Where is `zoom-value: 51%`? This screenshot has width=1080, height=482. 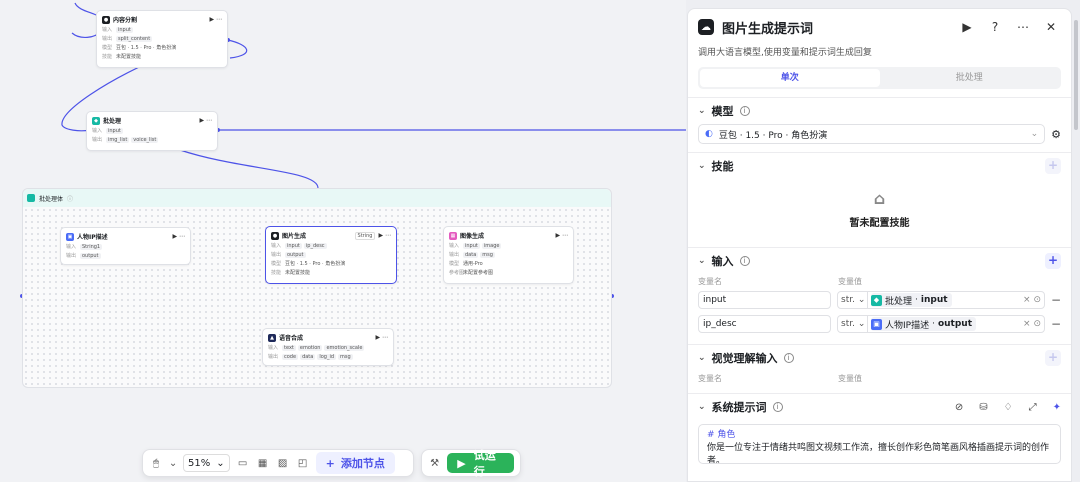
zoom-value: 51% is located at coordinates (199, 463).